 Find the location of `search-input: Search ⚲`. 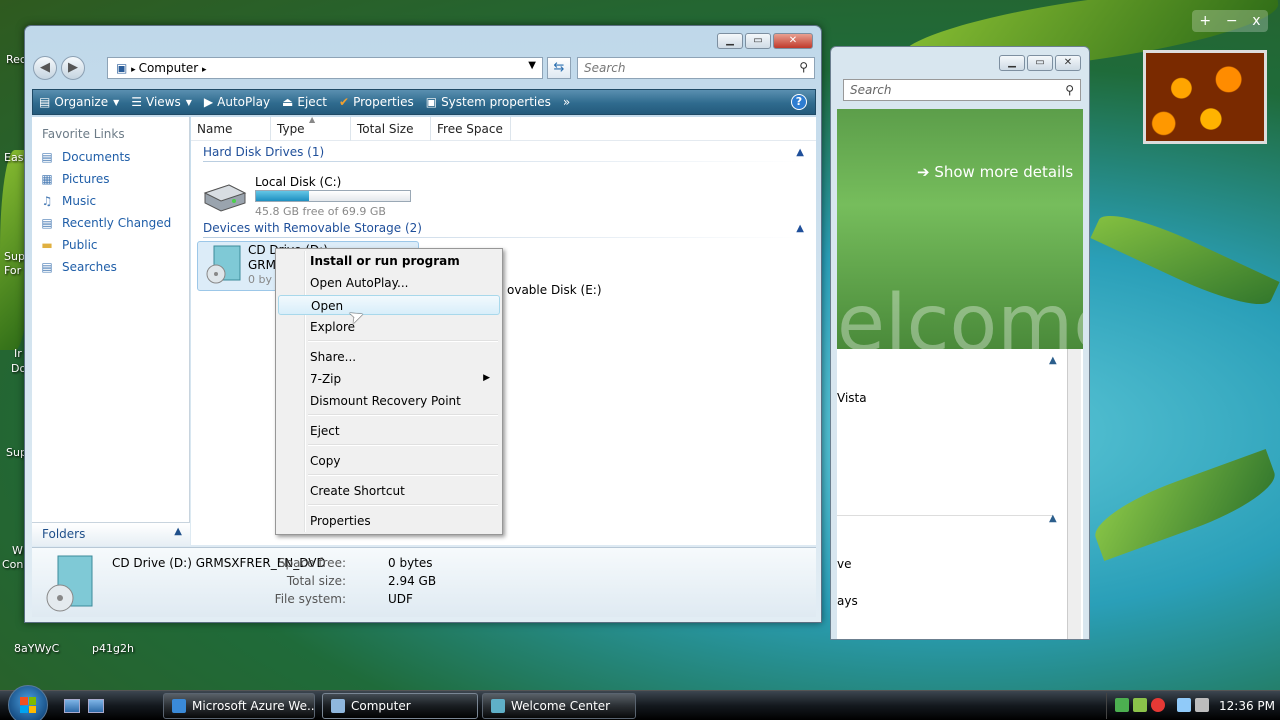

search-input: Search ⚲ is located at coordinates (696, 68).